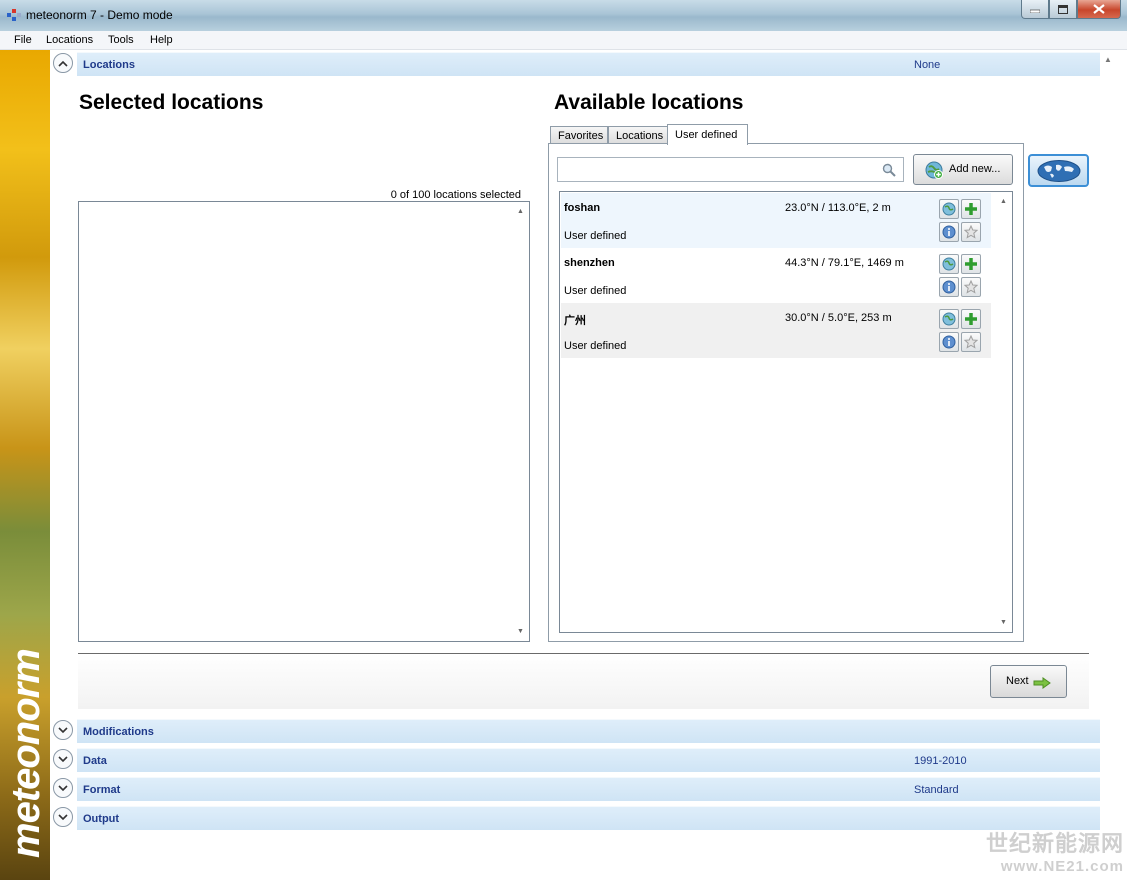 The height and width of the screenshot is (880, 1127). What do you see at coordinates (23, 40) in the screenshot?
I see `menu-file: File` at bounding box center [23, 40].